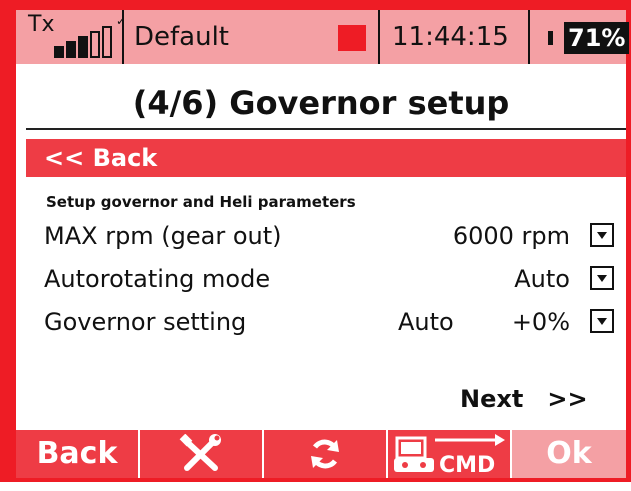 The height and width of the screenshot is (491, 631). I want to click on setting-row-max-rpm: MAX rpm (gear out) 6000 rpm, so click(329, 236).